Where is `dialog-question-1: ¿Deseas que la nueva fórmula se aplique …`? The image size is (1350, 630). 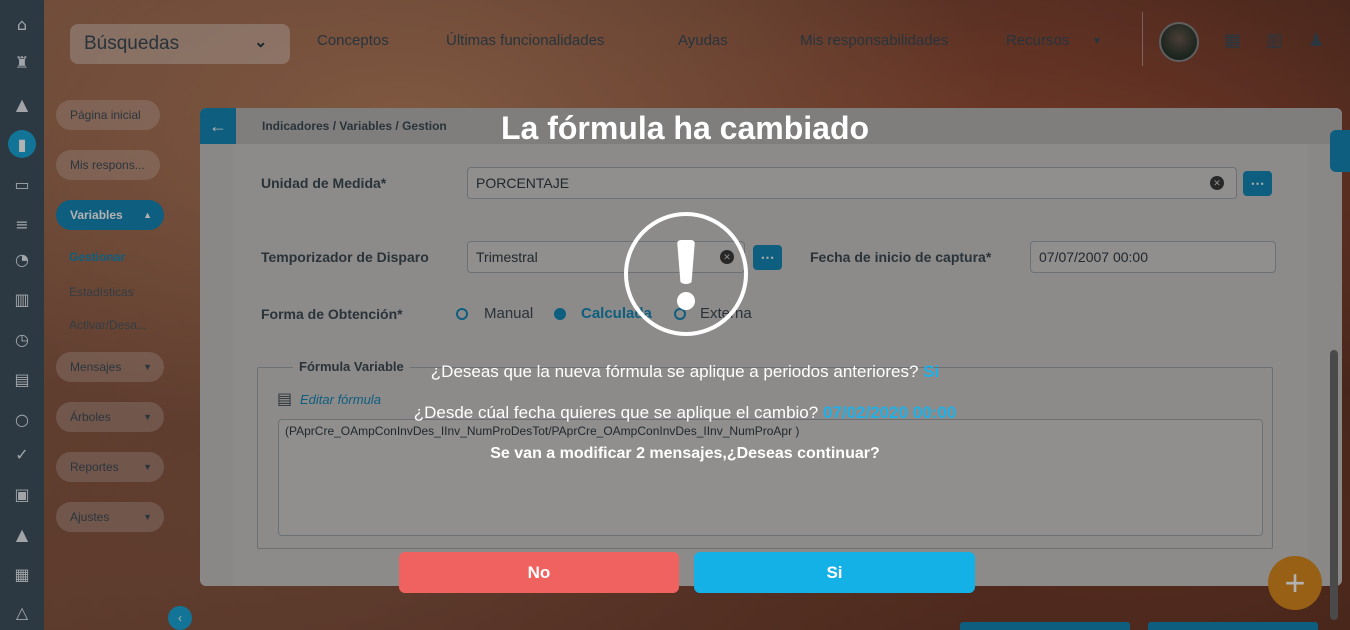 dialog-question-1: ¿Deseas que la nueva fórmula se aplique … is located at coordinates (675, 372).